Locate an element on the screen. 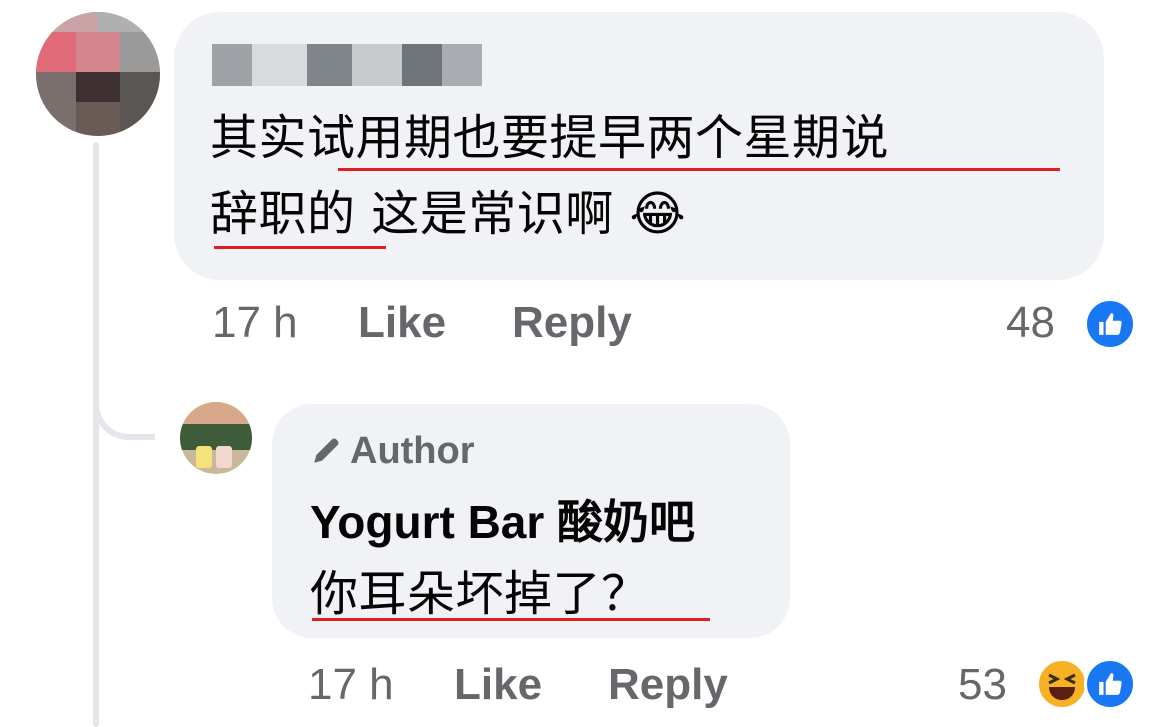 The height and width of the screenshot is (727, 1170). reply-button: Reply is located at coordinates (572, 323).